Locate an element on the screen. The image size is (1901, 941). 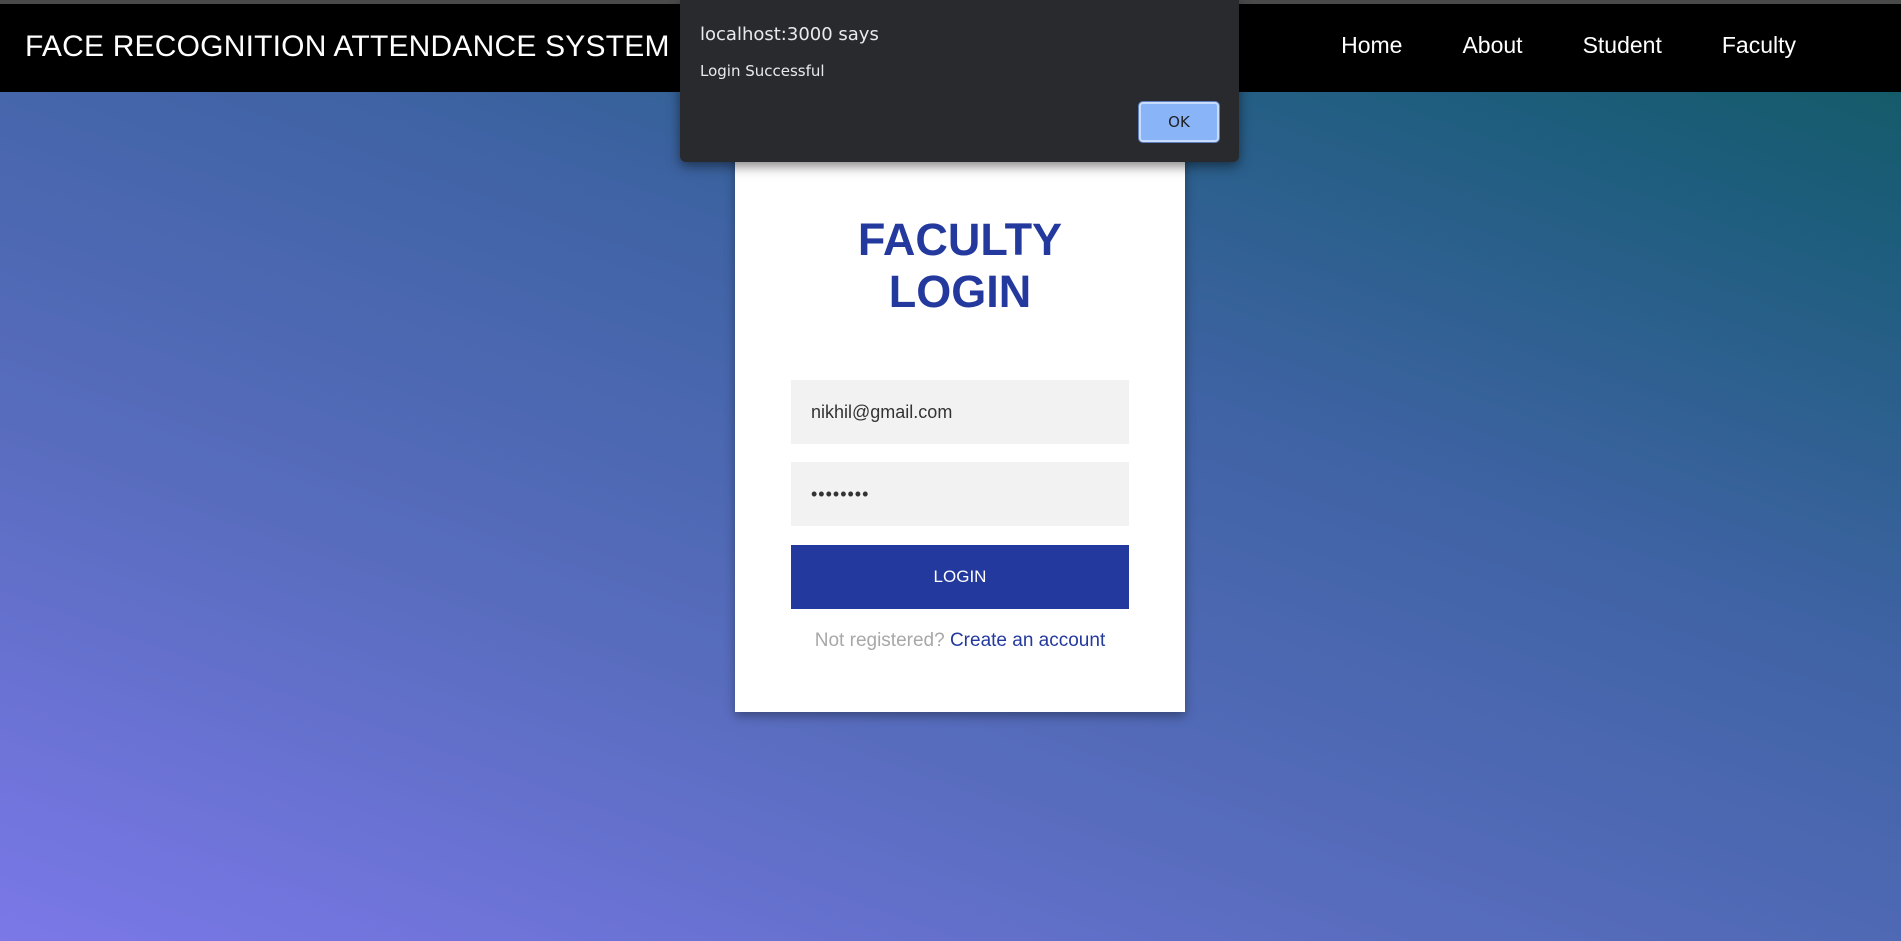
alert-dialog-message: Login Successful is located at coordinates (762, 71).